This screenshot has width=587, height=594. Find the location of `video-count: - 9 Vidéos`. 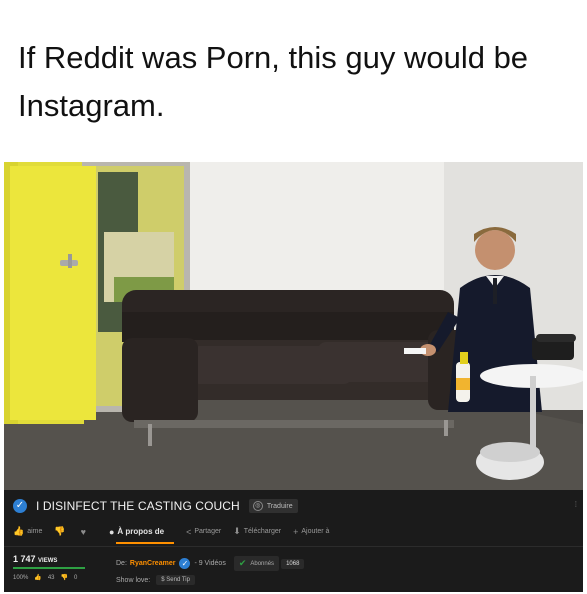

video-count: - 9 Vidéos is located at coordinates (210, 563).